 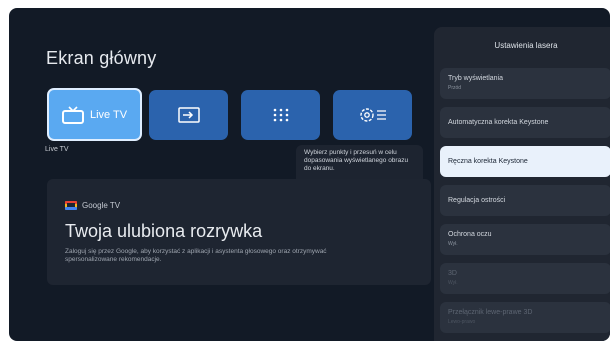 I want to click on input-source-tile, so click(x=188, y=115).